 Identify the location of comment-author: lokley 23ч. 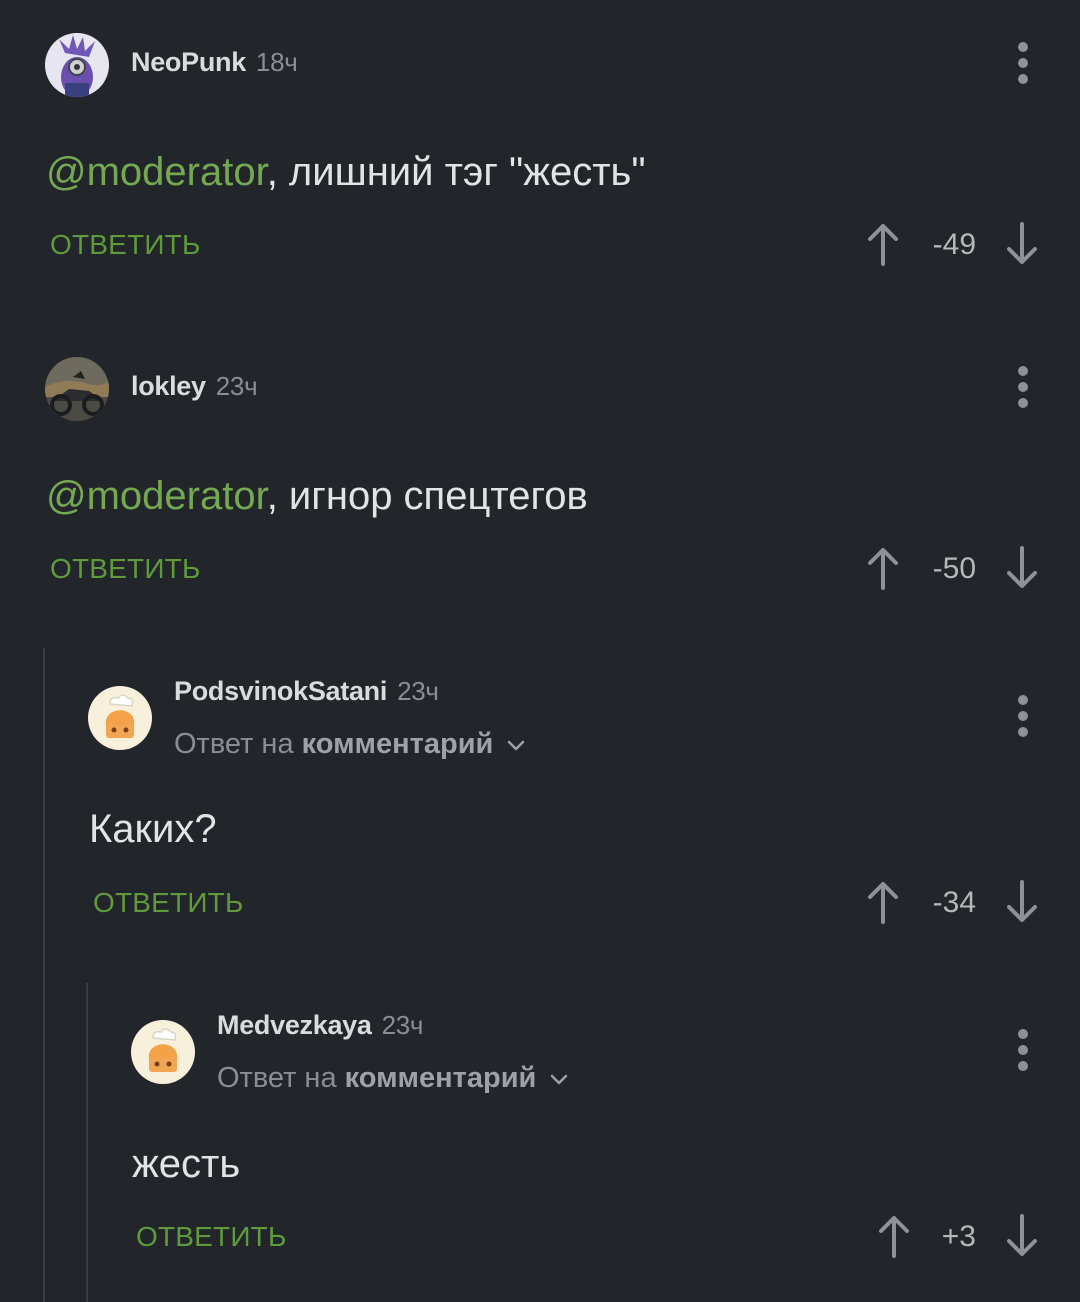
(194, 386).